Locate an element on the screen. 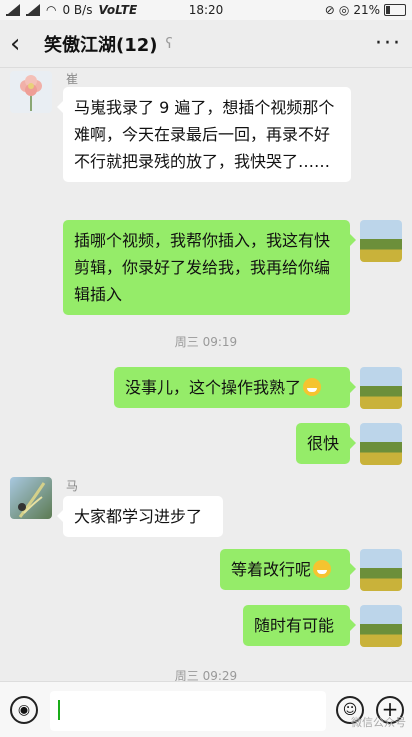 This screenshot has width=412, height=737. message-bubble: 插哪个视频，我帮你插入，我这有快剪辑，你录好了发给我，我再给你编辑插入 is located at coordinates (209, 267).